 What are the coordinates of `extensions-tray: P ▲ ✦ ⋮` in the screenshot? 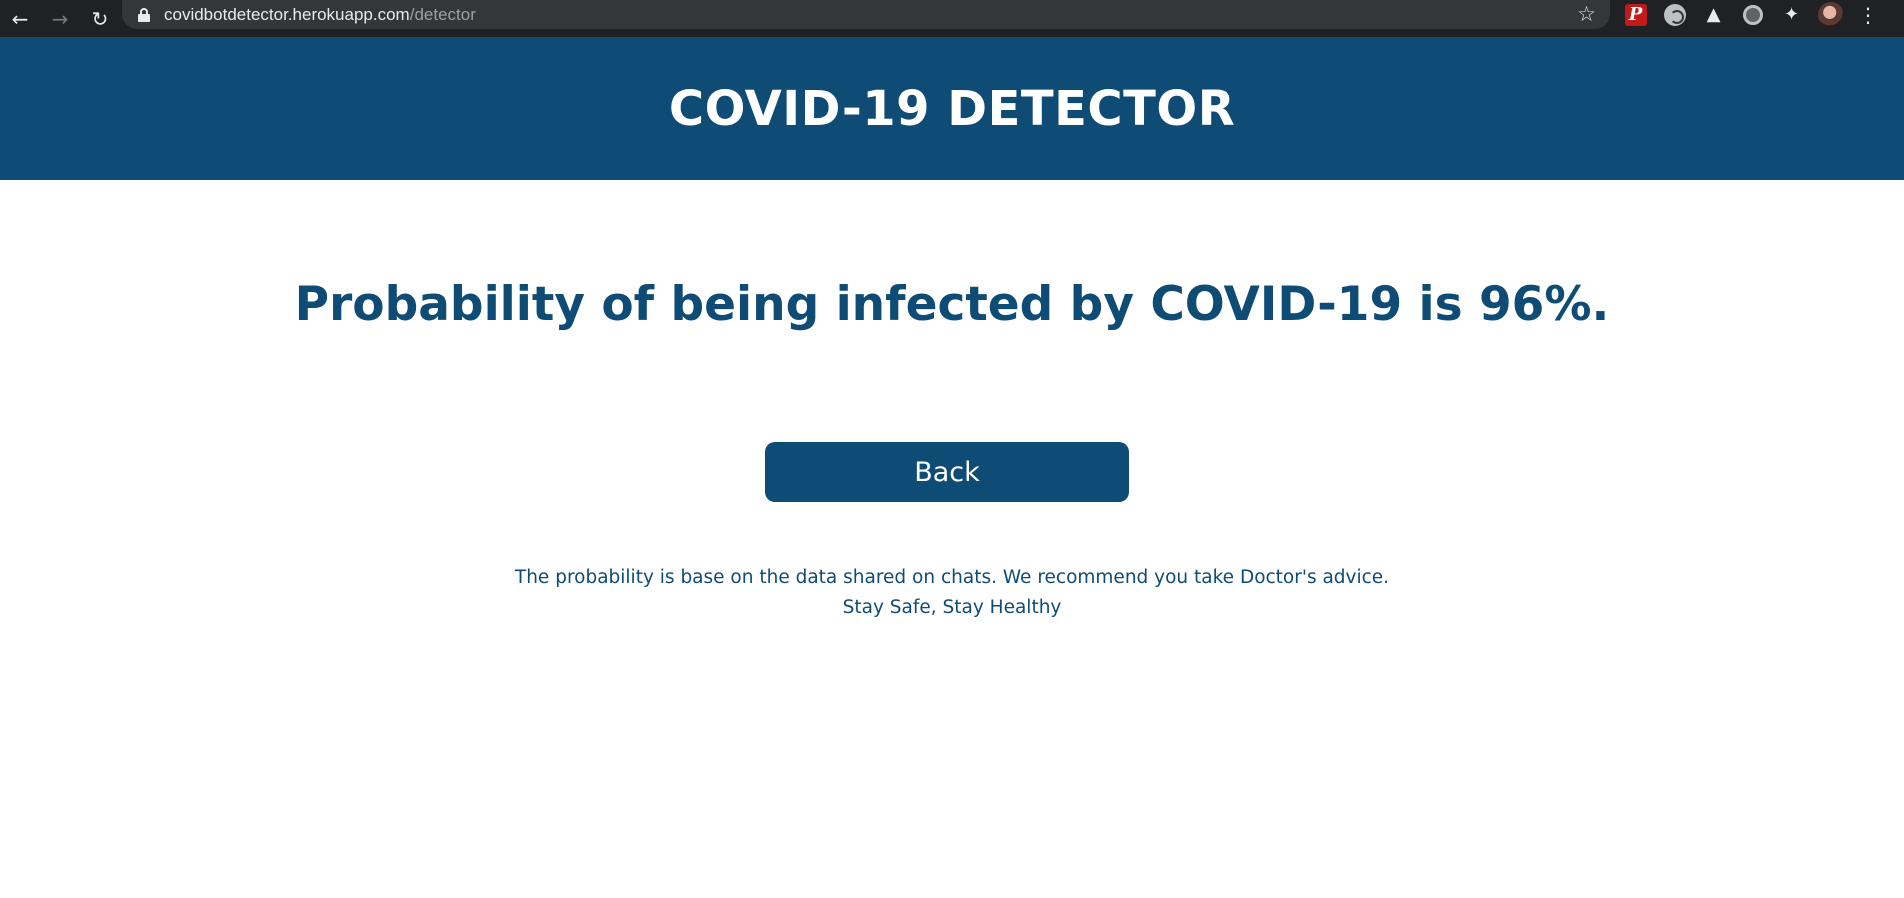 It's located at (1751, 14).